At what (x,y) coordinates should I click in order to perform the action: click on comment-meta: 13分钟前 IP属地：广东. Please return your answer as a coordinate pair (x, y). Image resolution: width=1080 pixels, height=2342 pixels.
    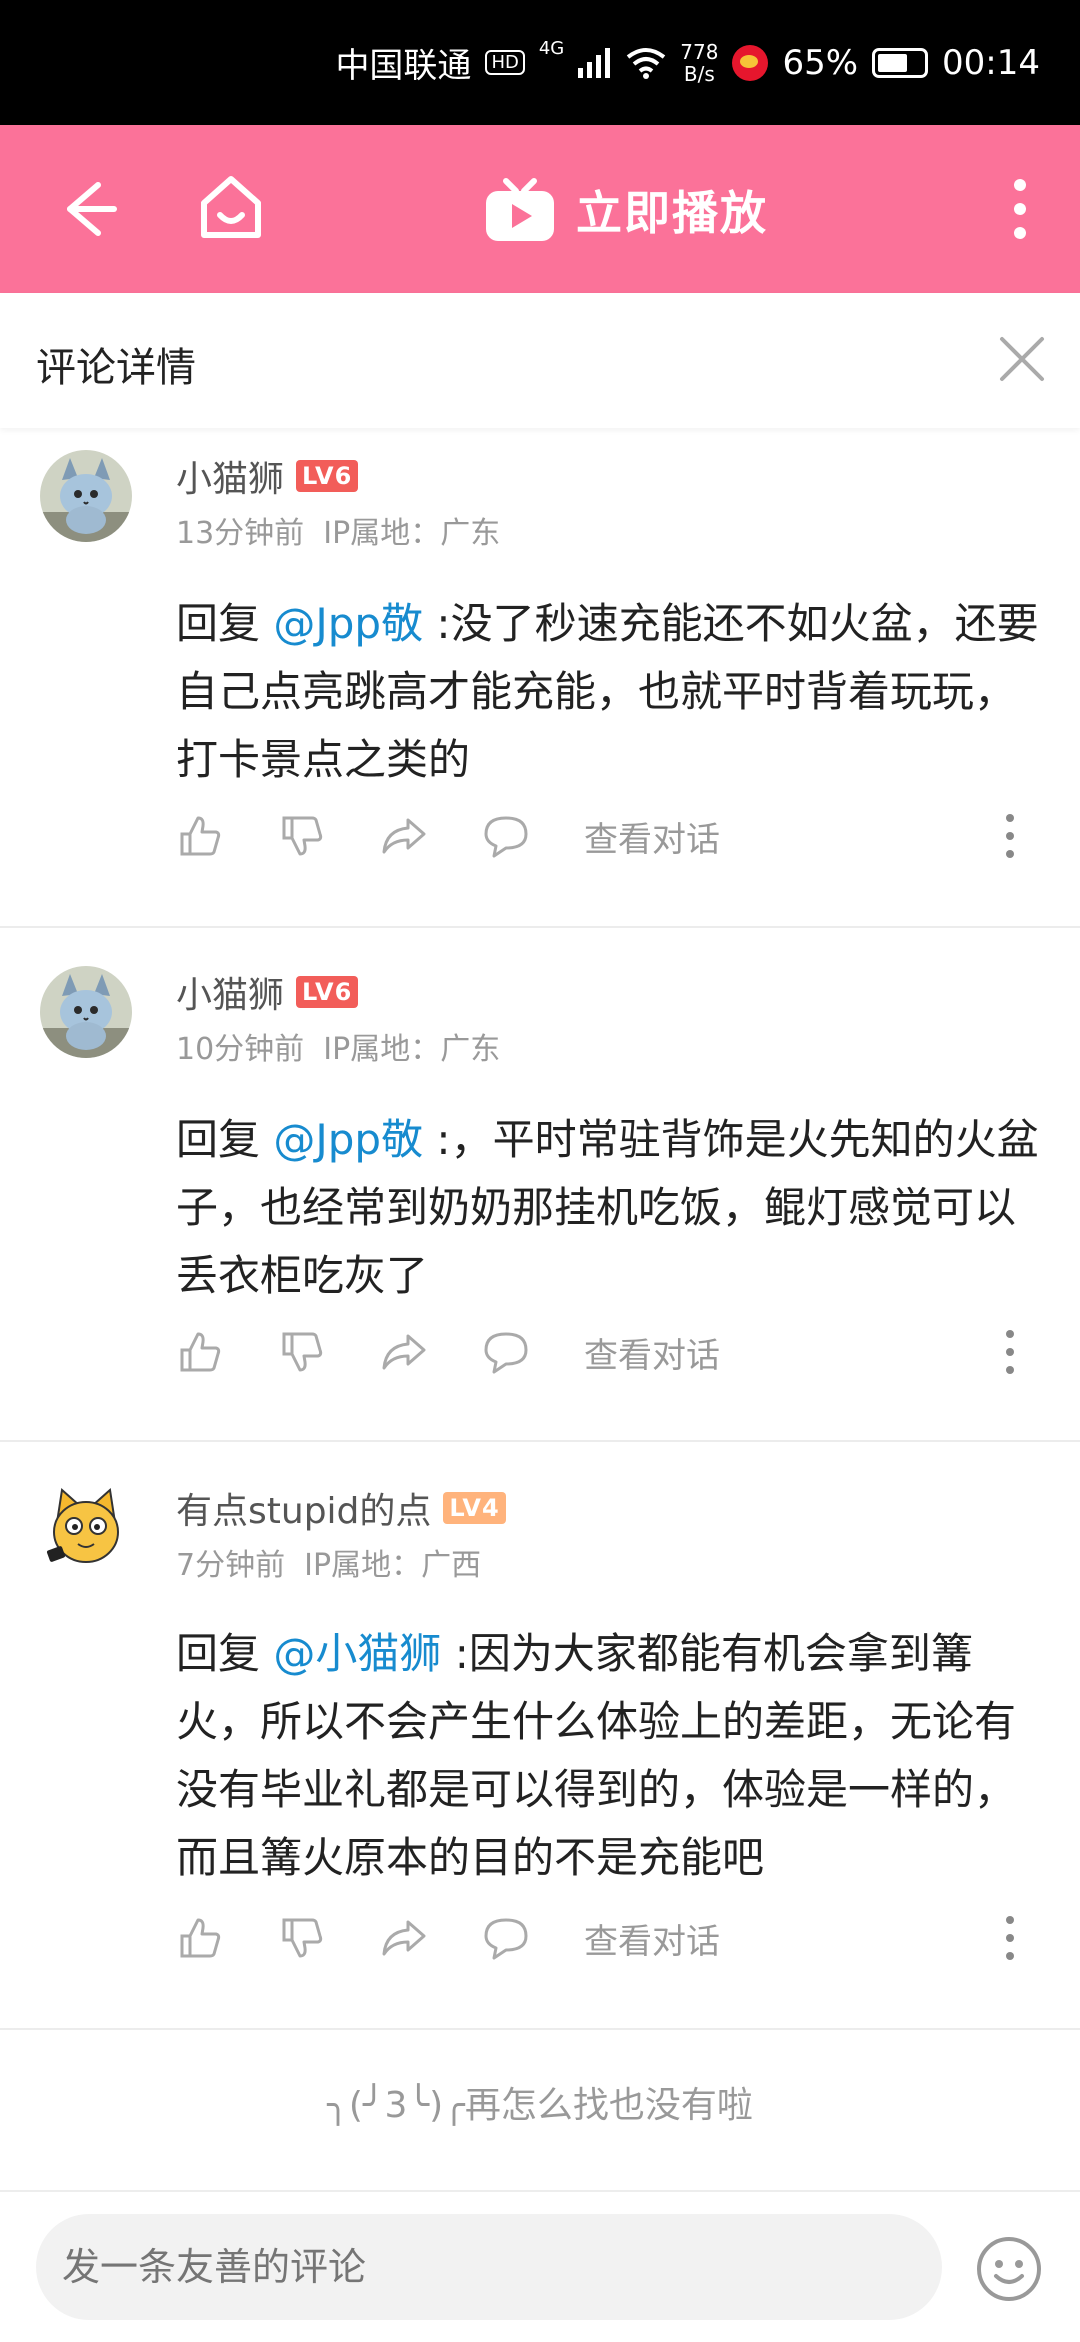
    Looking at the image, I should click on (338, 530).